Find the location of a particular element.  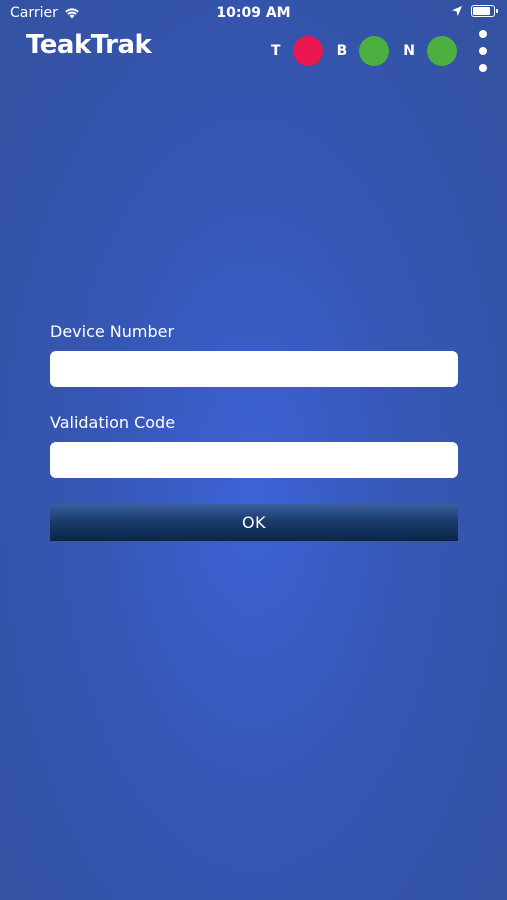

device-number-label: Device Number is located at coordinates (112, 331).